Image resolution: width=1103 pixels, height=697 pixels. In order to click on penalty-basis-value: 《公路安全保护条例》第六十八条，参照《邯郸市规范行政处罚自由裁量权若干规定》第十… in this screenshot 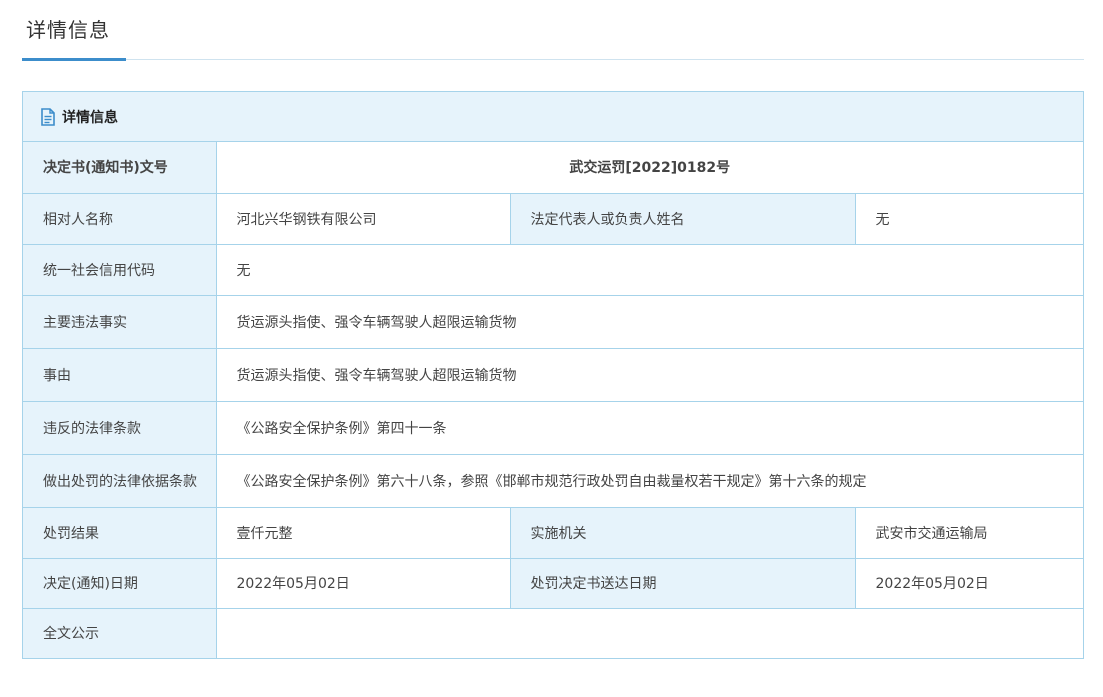, I will do `click(649, 480)`.